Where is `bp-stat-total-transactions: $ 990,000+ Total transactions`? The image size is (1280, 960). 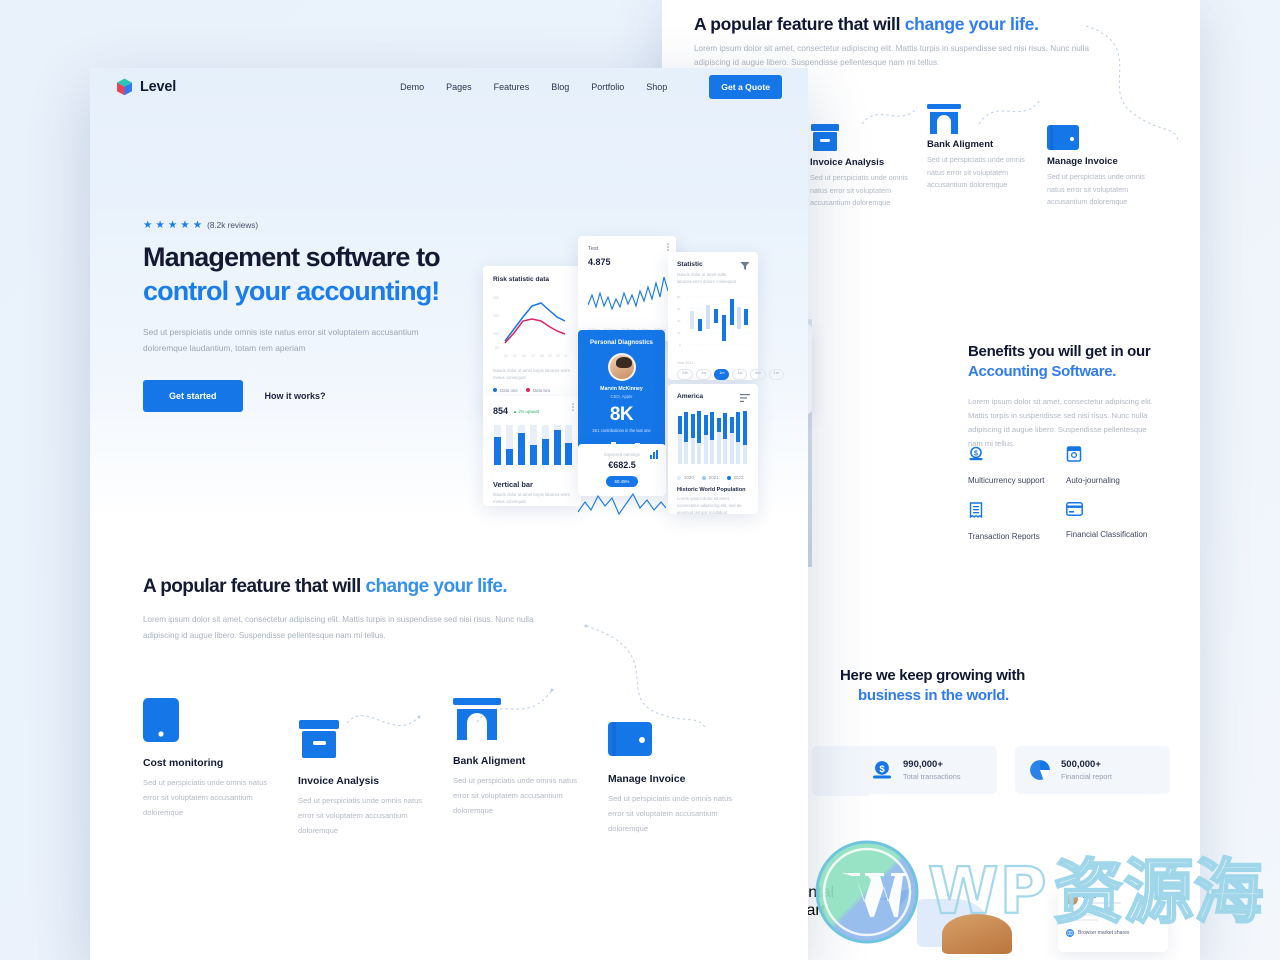
bp-stat-total-transactions: $ 990,000+ Total transactions is located at coordinates (927, 770).